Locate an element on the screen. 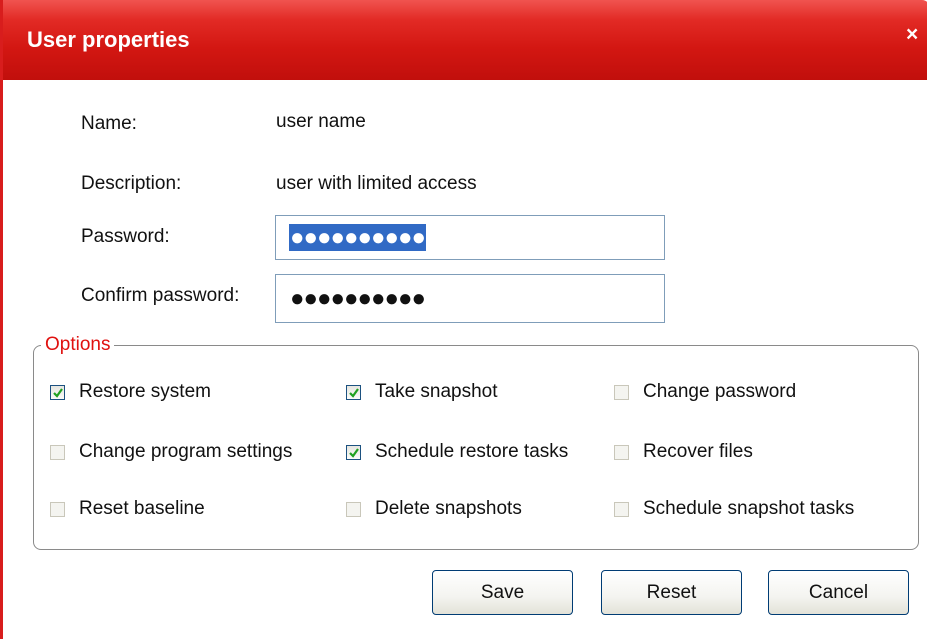  reset-button: Reset is located at coordinates (671, 592).